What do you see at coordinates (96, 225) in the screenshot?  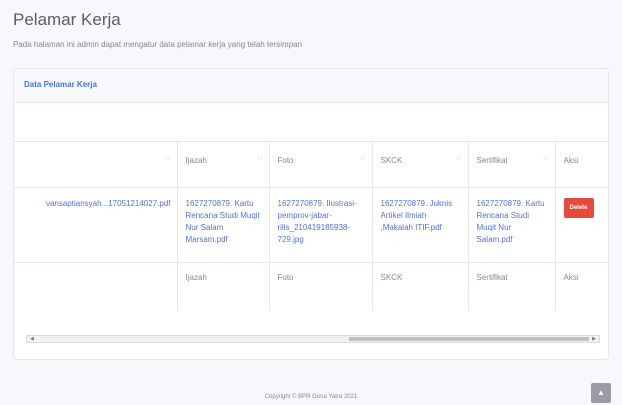 I see `file-link-cv: vansaptiansyah...17051214027.pdf` at bounding box center [96, 225].